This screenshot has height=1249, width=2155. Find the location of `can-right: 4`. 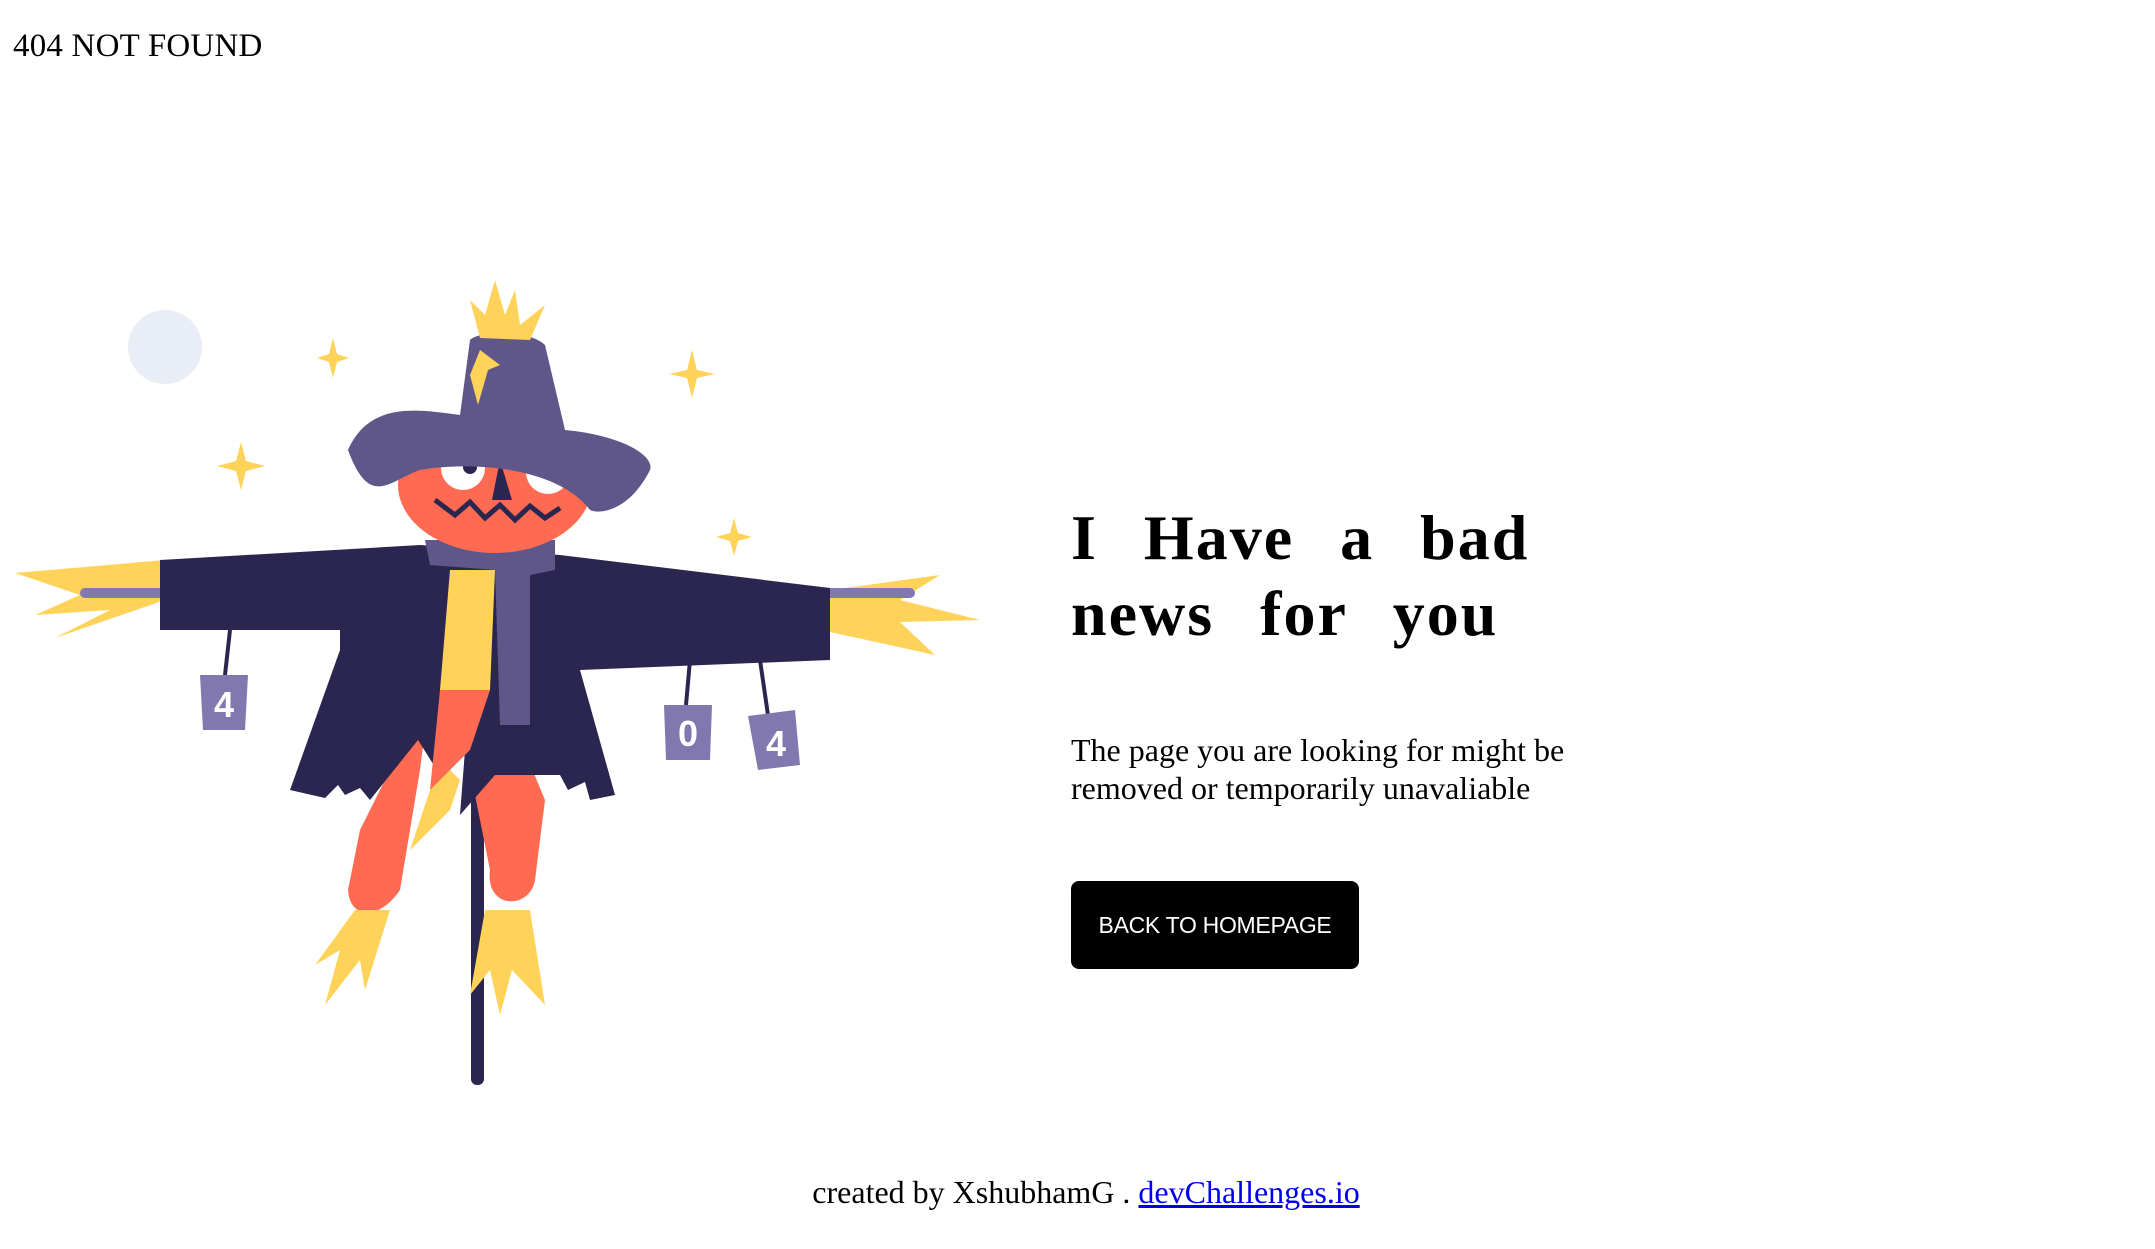

can-right: 4 is located at coordinates (774, 714).